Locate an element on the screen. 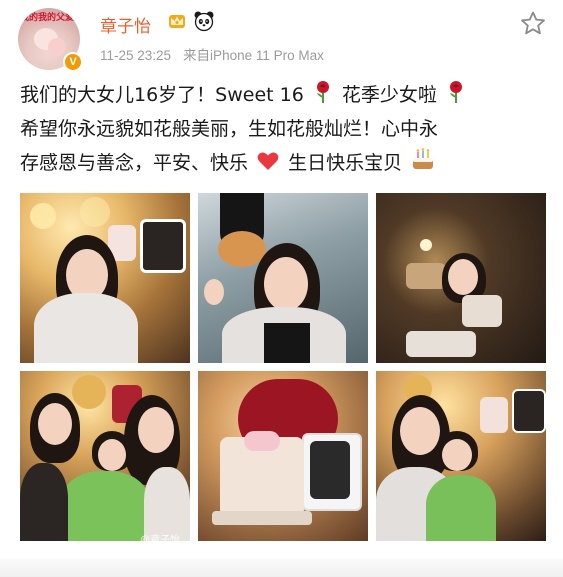  candle-light is located at coordinates (426, 245).